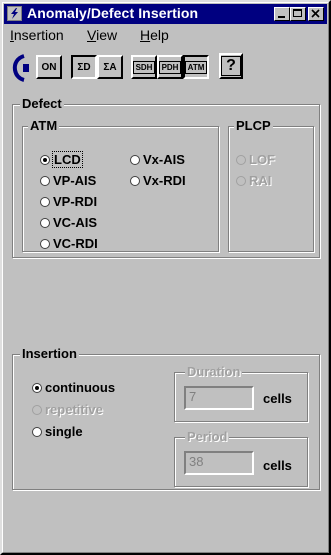 The width and height of the screenshot is (331, 555). I want to click on radio-single: single, so click(57, 431).